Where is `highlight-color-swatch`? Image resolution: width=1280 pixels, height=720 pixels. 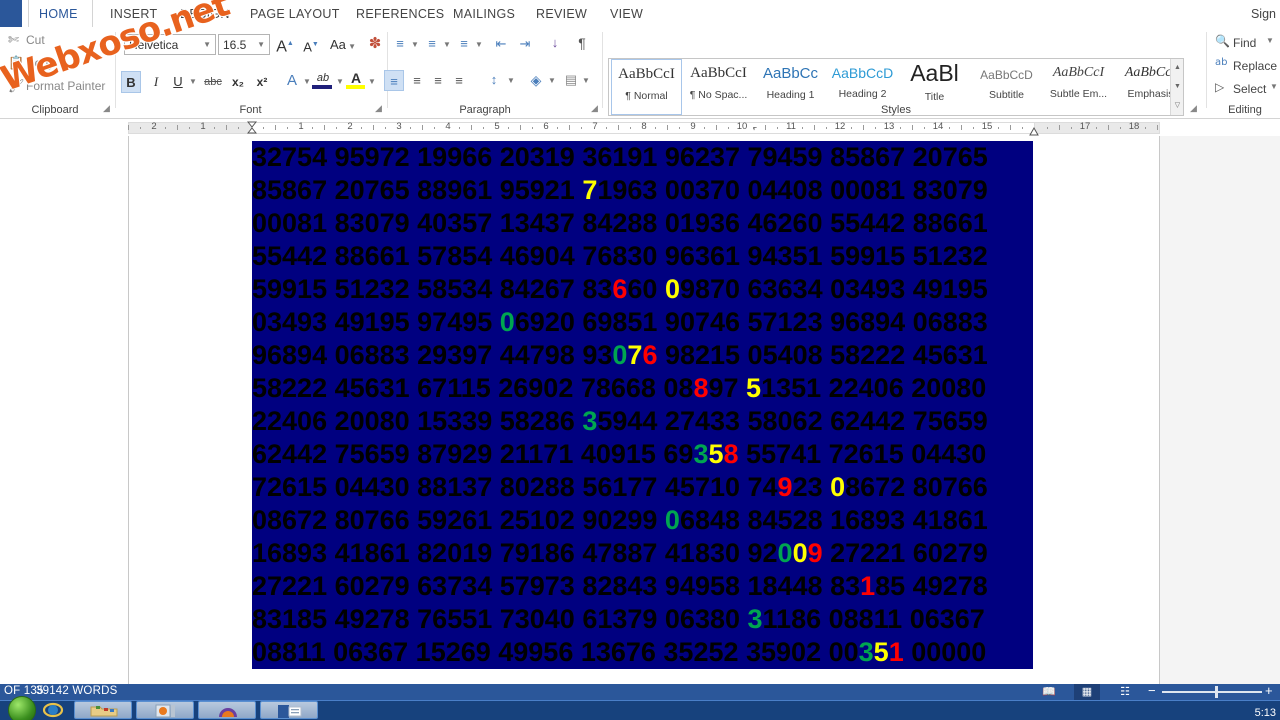
highlight-color-swatch is located at coordinates (322, 87).